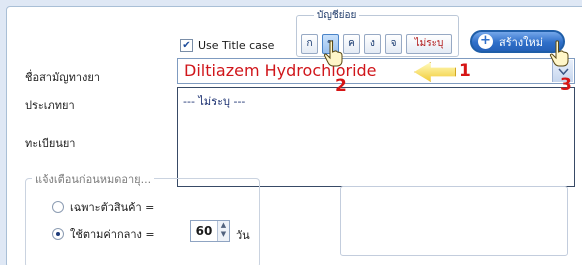  Describe the element at coordinates (112, 207) in the screenshot. I see `product-radio-label: เฉพาะตัวสินค้า =` at that location.